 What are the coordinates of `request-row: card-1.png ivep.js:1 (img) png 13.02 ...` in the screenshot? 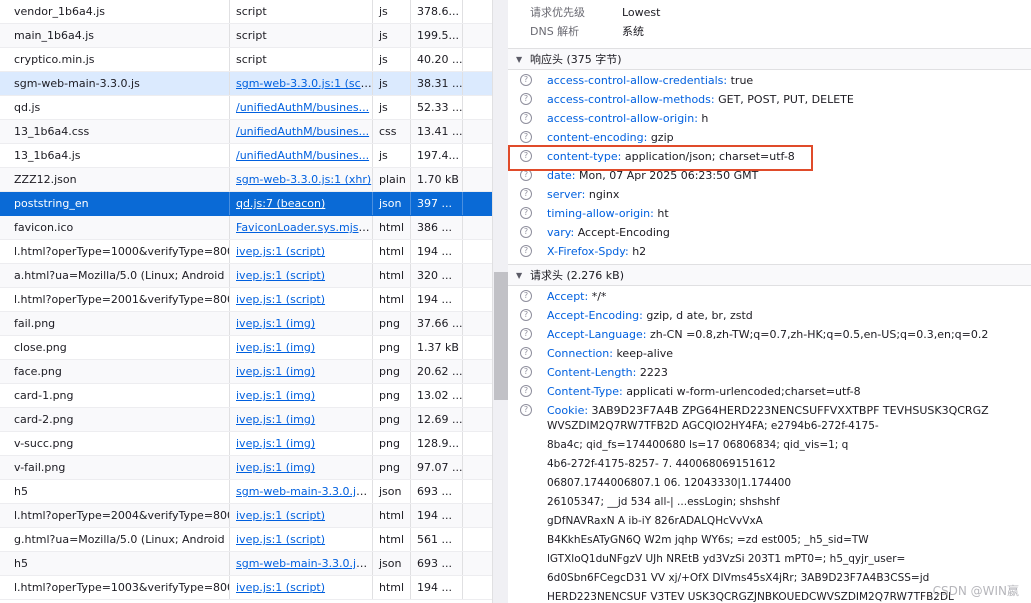 It's located at (246, 396).